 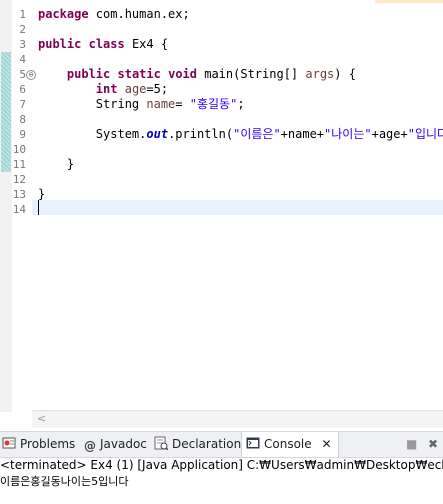 I want to click on tab-javadoc: @ Javadoc, so click(x=115, y=444).